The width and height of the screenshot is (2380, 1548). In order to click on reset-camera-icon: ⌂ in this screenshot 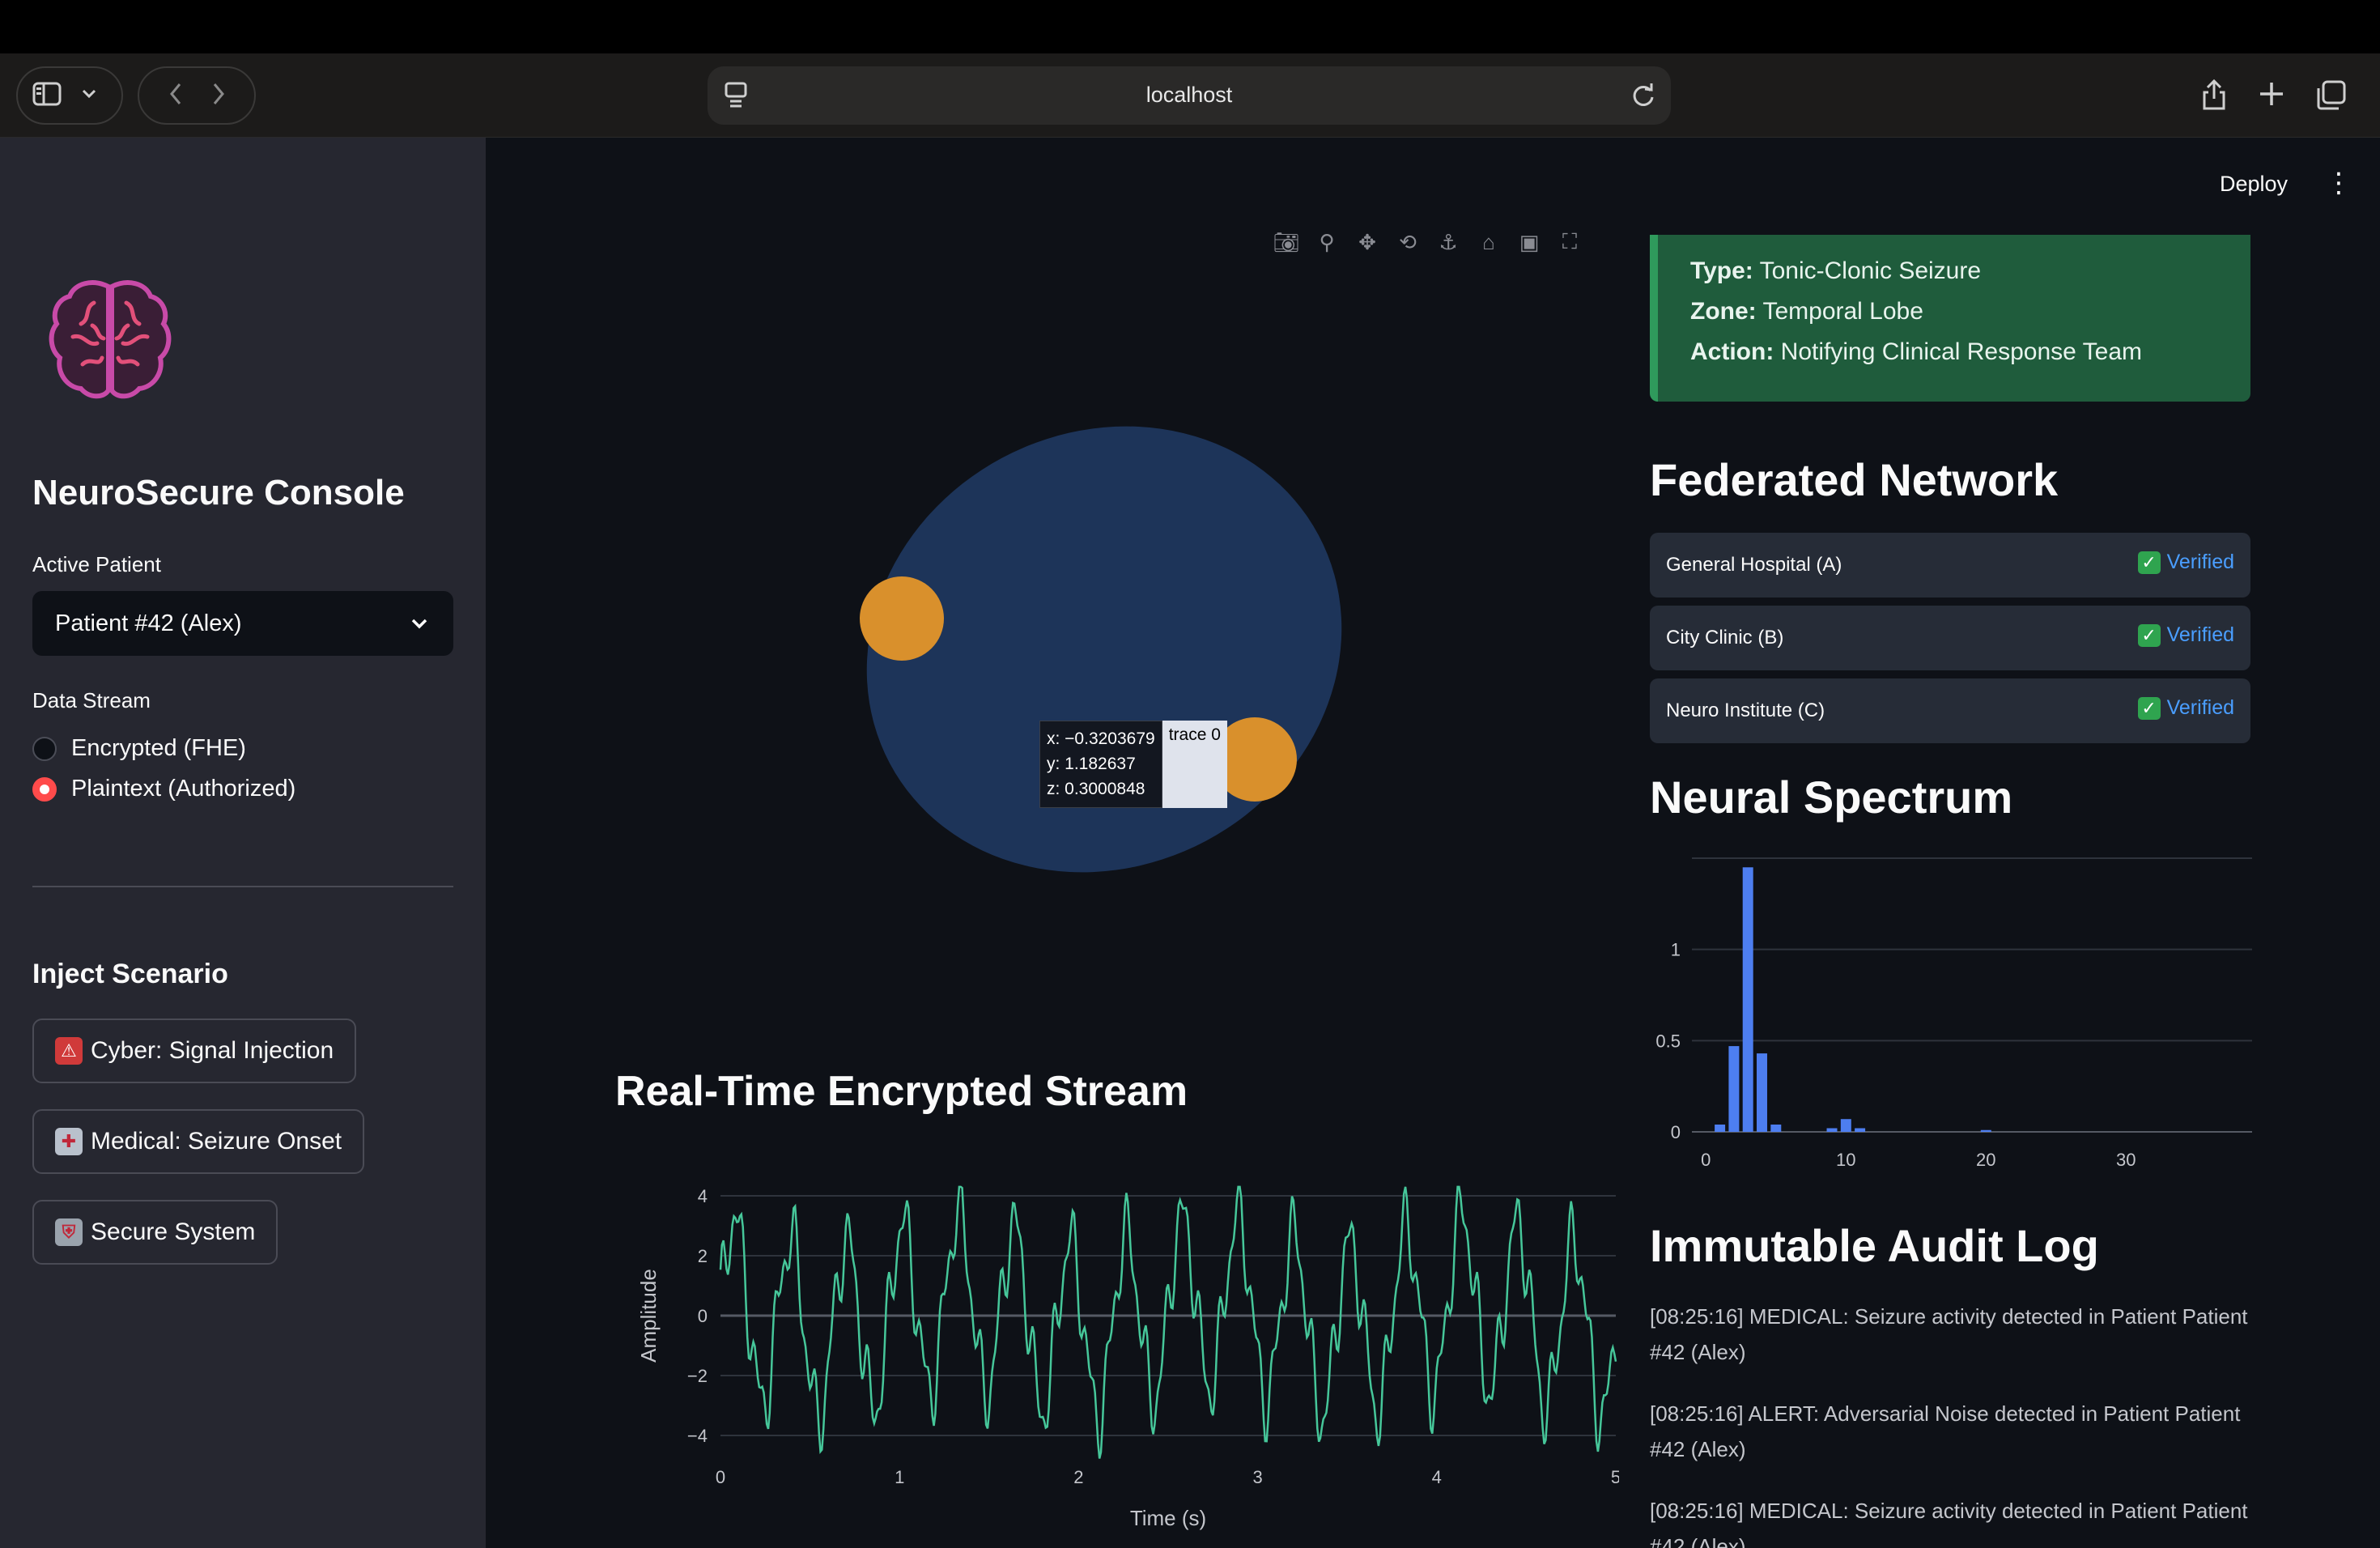, I will do `click(1488, 242)`.